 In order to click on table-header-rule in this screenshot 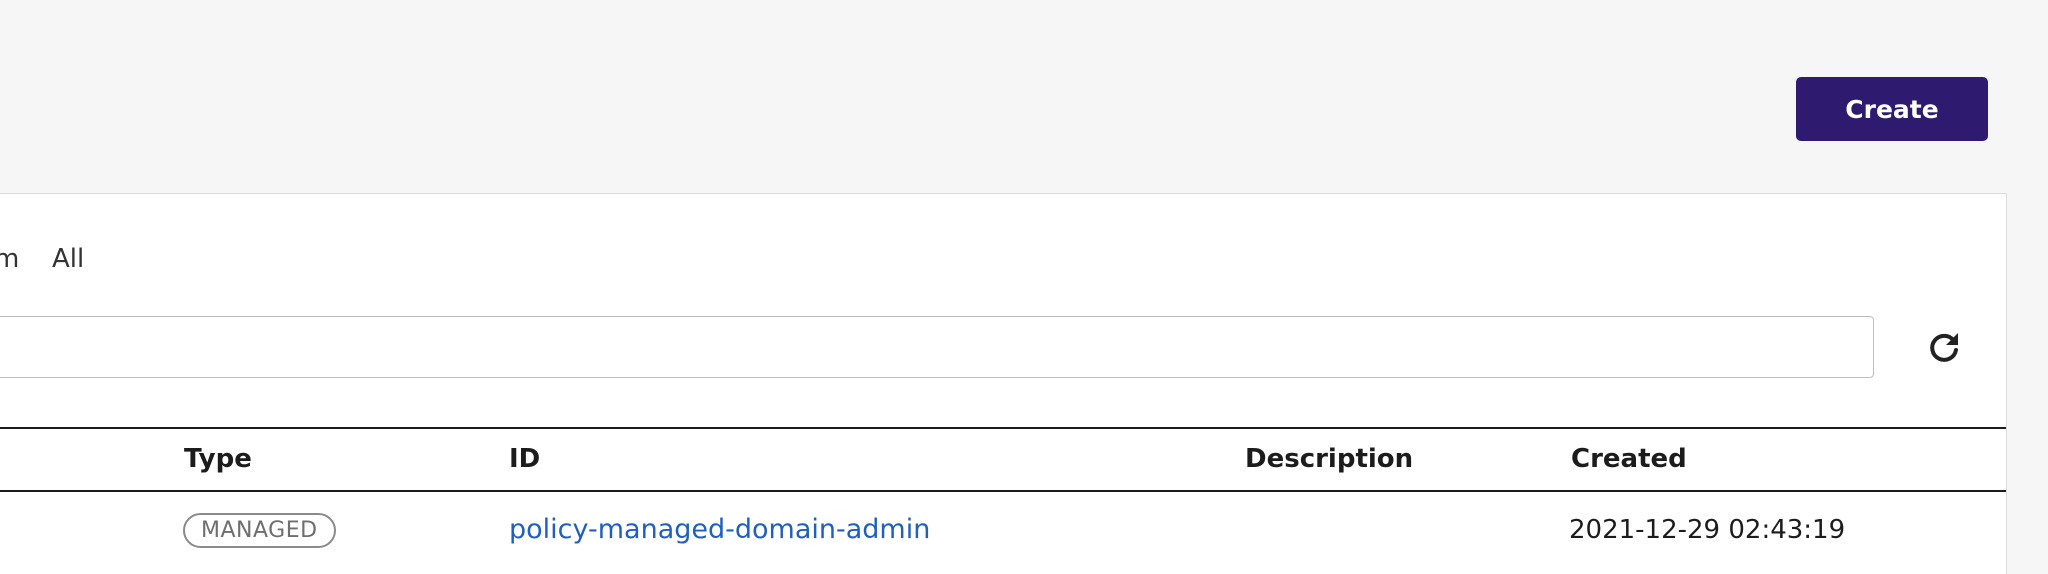, I will do `click(1003, 491)`.